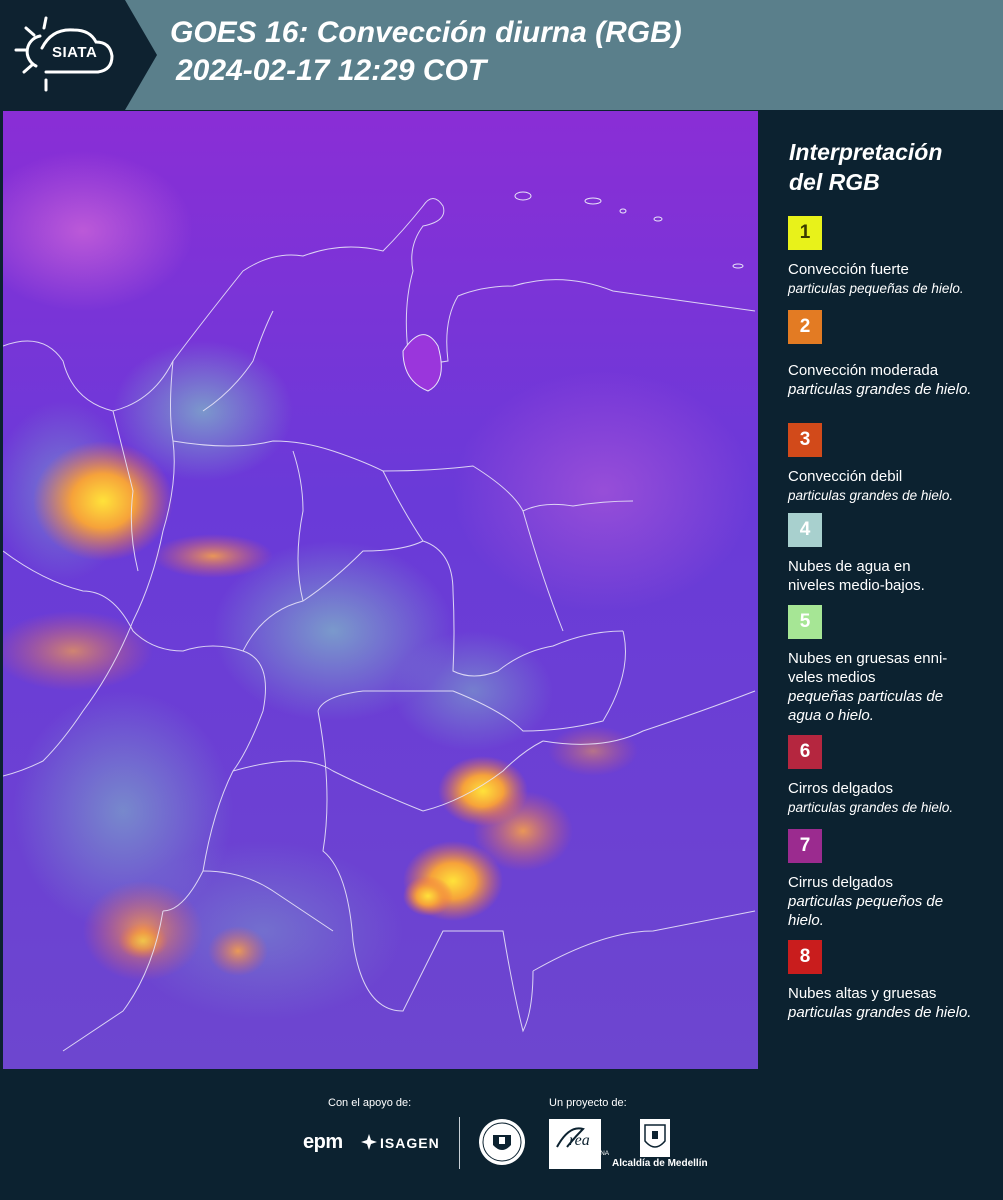 The image size is (1003, 1200). Describe the element at coordinates (655, 1138) in the screenshot. I see `alcaldia-shield-icon` at that location.